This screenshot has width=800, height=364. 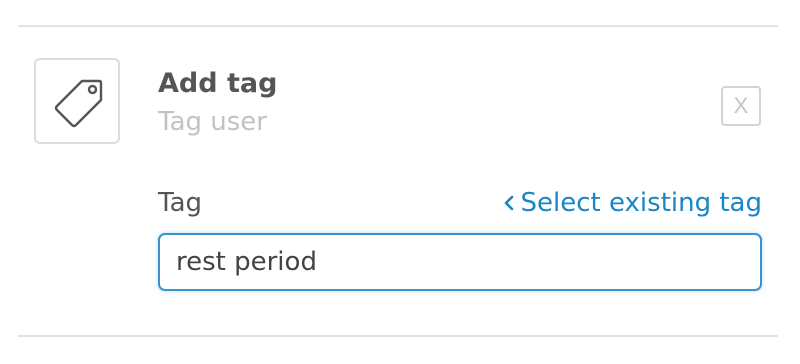 What do you see at coordinates (218, 83) in the screenshot?
I see `panel-title: Add tag` at bounding box center [218, 83].